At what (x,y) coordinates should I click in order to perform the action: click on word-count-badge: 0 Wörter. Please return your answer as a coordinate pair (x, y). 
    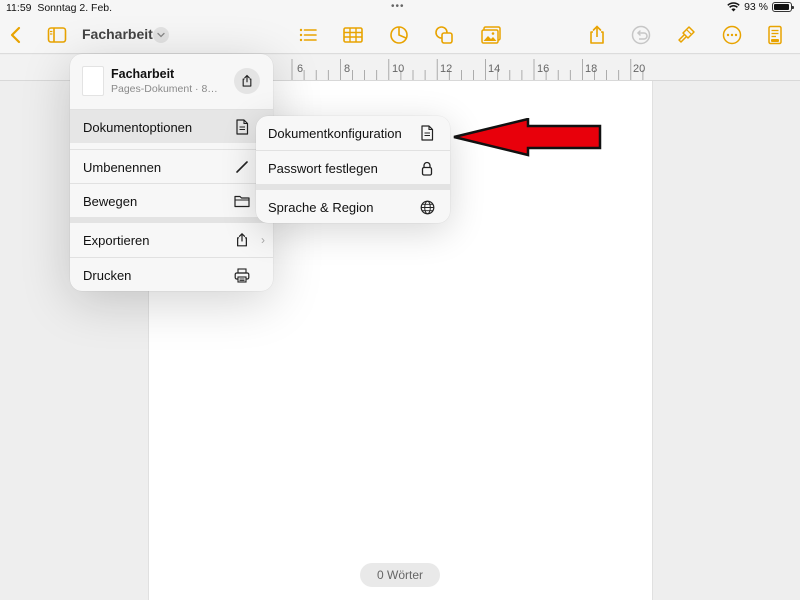
    Looking at the image, I should click on (400, 575).